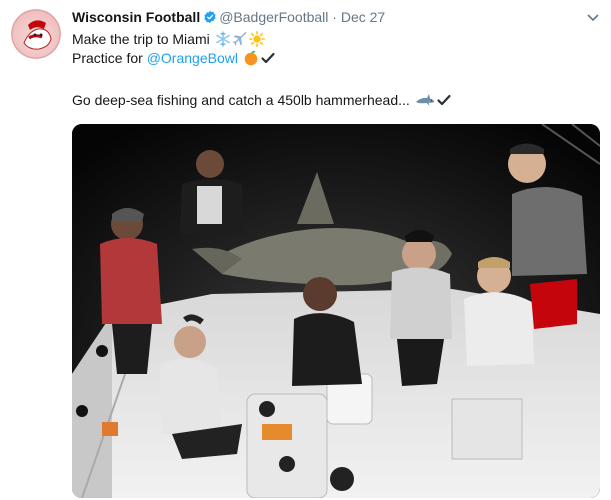 Image resolution: width=611 pixels, height=500 pixels. I want to click on mention-link: @OrangeBowl, so click(192, 58).